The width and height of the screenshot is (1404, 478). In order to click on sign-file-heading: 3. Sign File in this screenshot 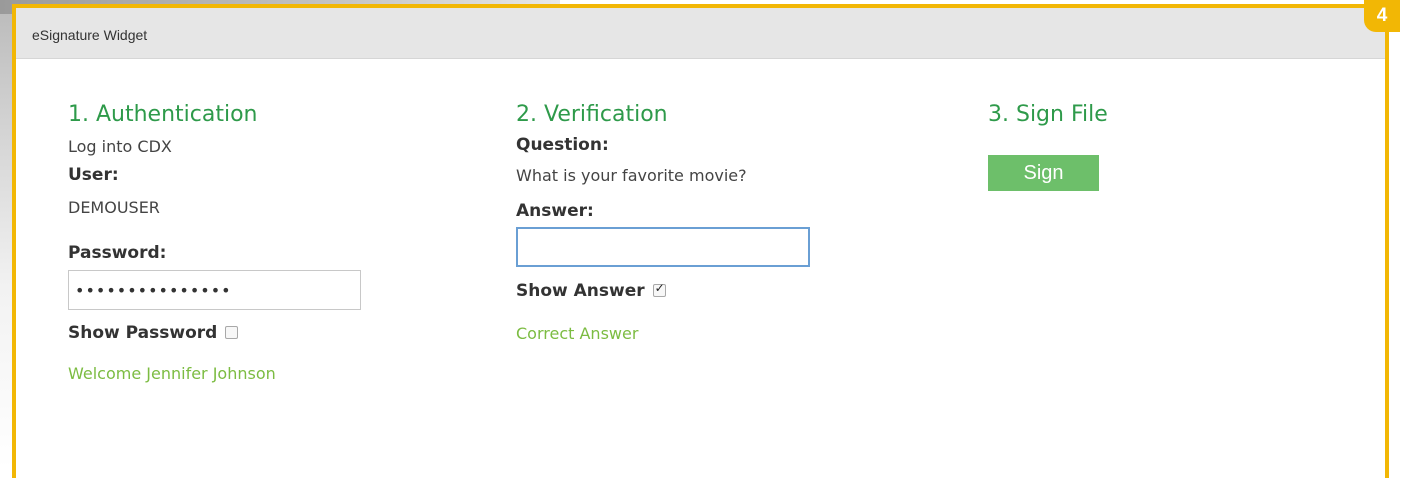, I will do `click(1048, 114)`.